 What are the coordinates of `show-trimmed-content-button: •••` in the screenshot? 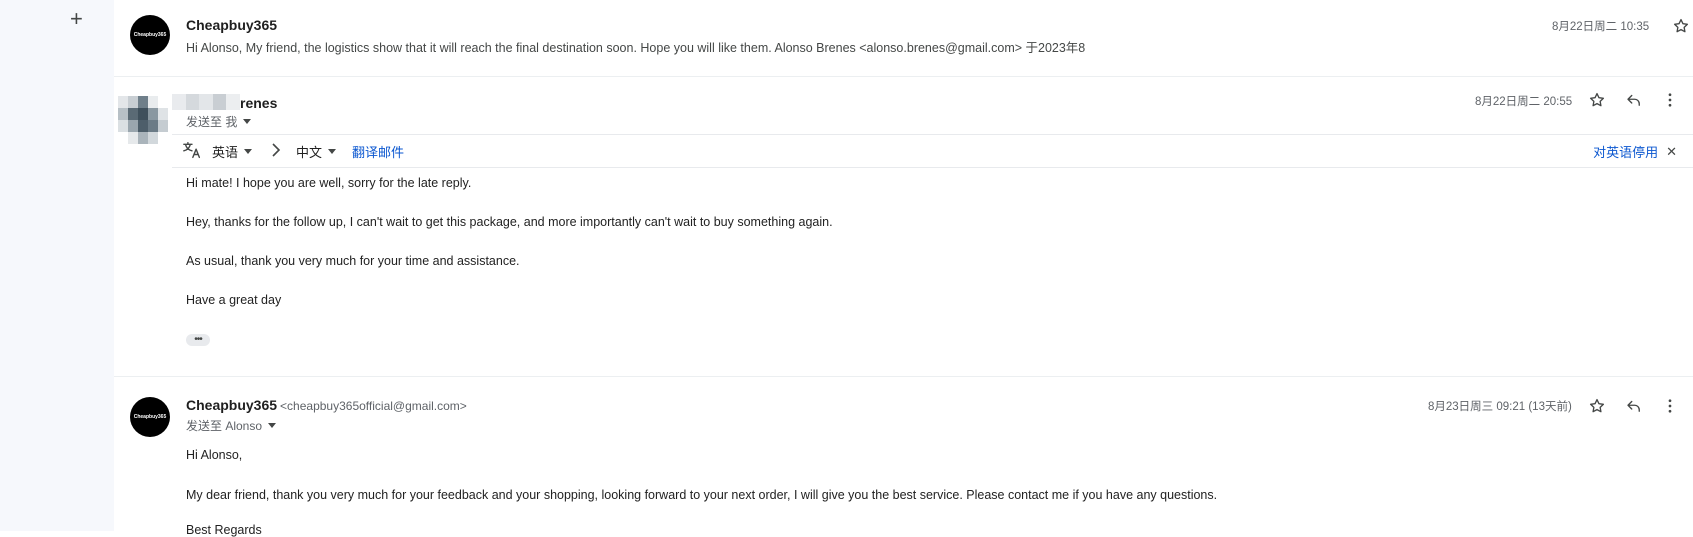 It's located at (198, 340).